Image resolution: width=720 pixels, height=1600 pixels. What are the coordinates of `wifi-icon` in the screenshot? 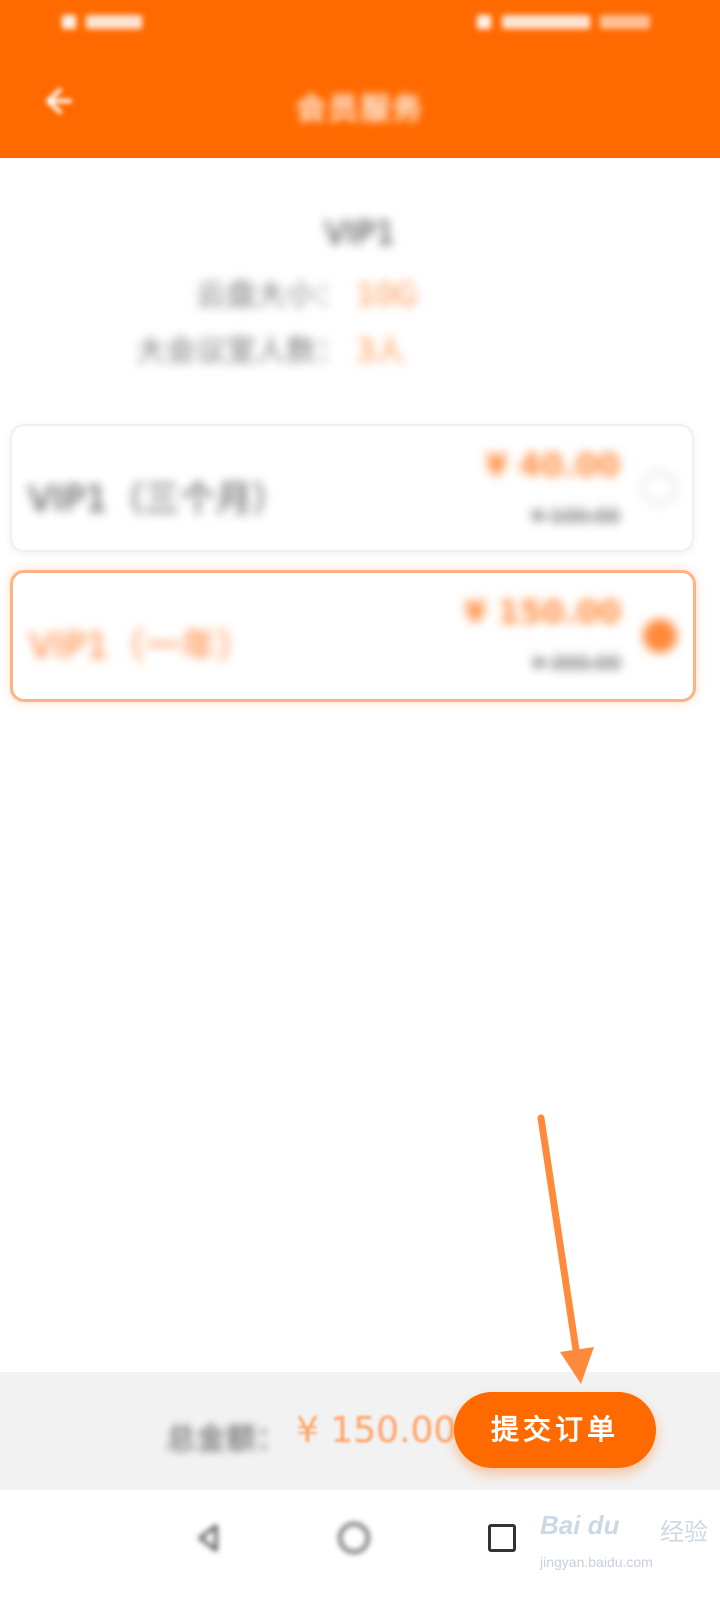 It's located at (484, 22).